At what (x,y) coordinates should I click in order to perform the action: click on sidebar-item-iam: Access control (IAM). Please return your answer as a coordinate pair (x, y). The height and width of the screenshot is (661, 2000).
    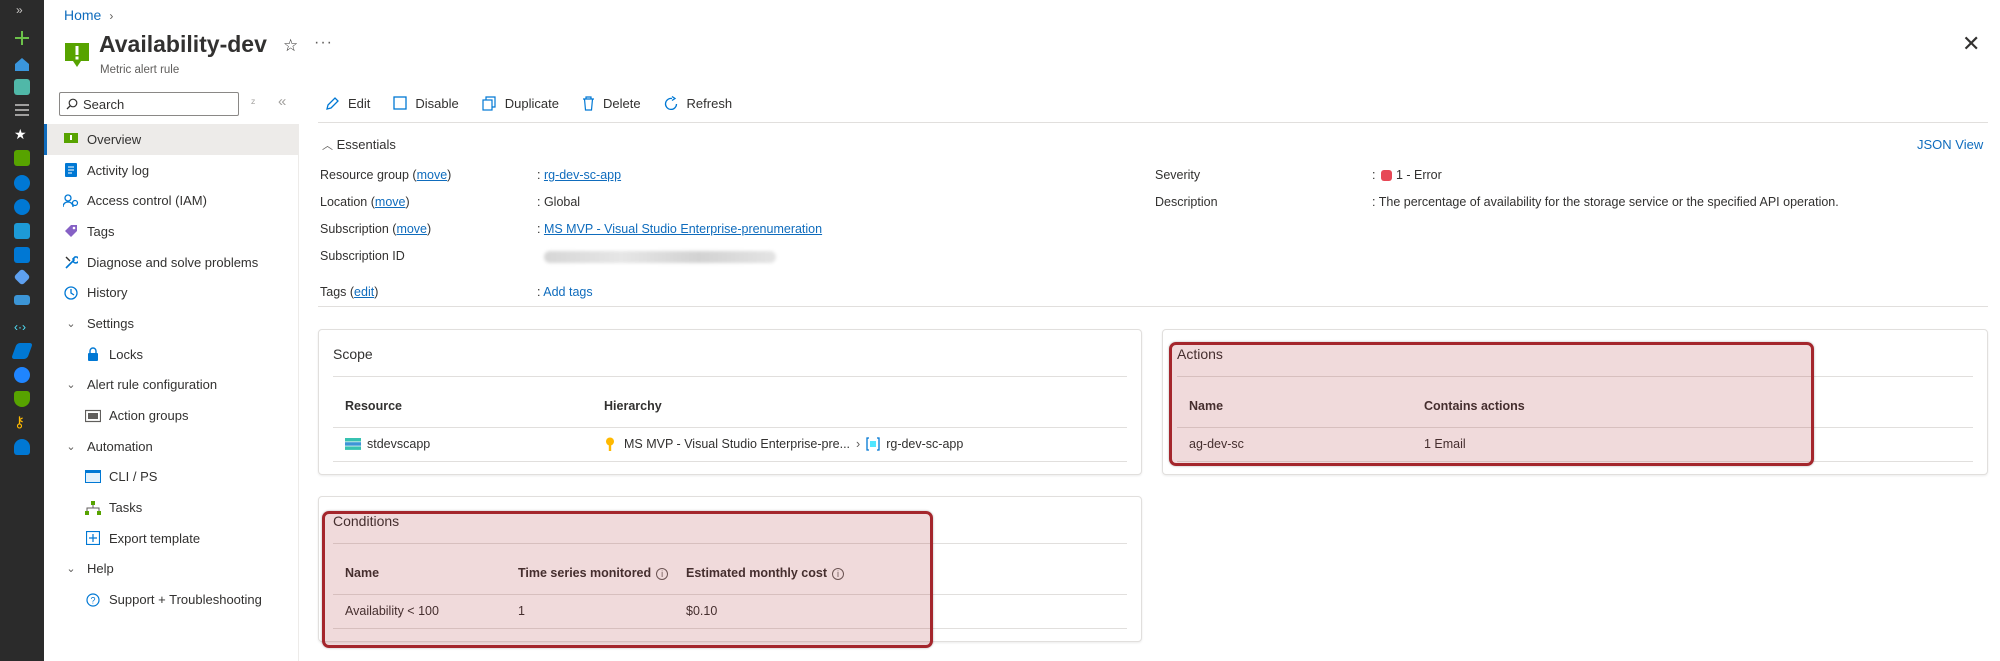
    Looking at the image, I should click on (171, 200).